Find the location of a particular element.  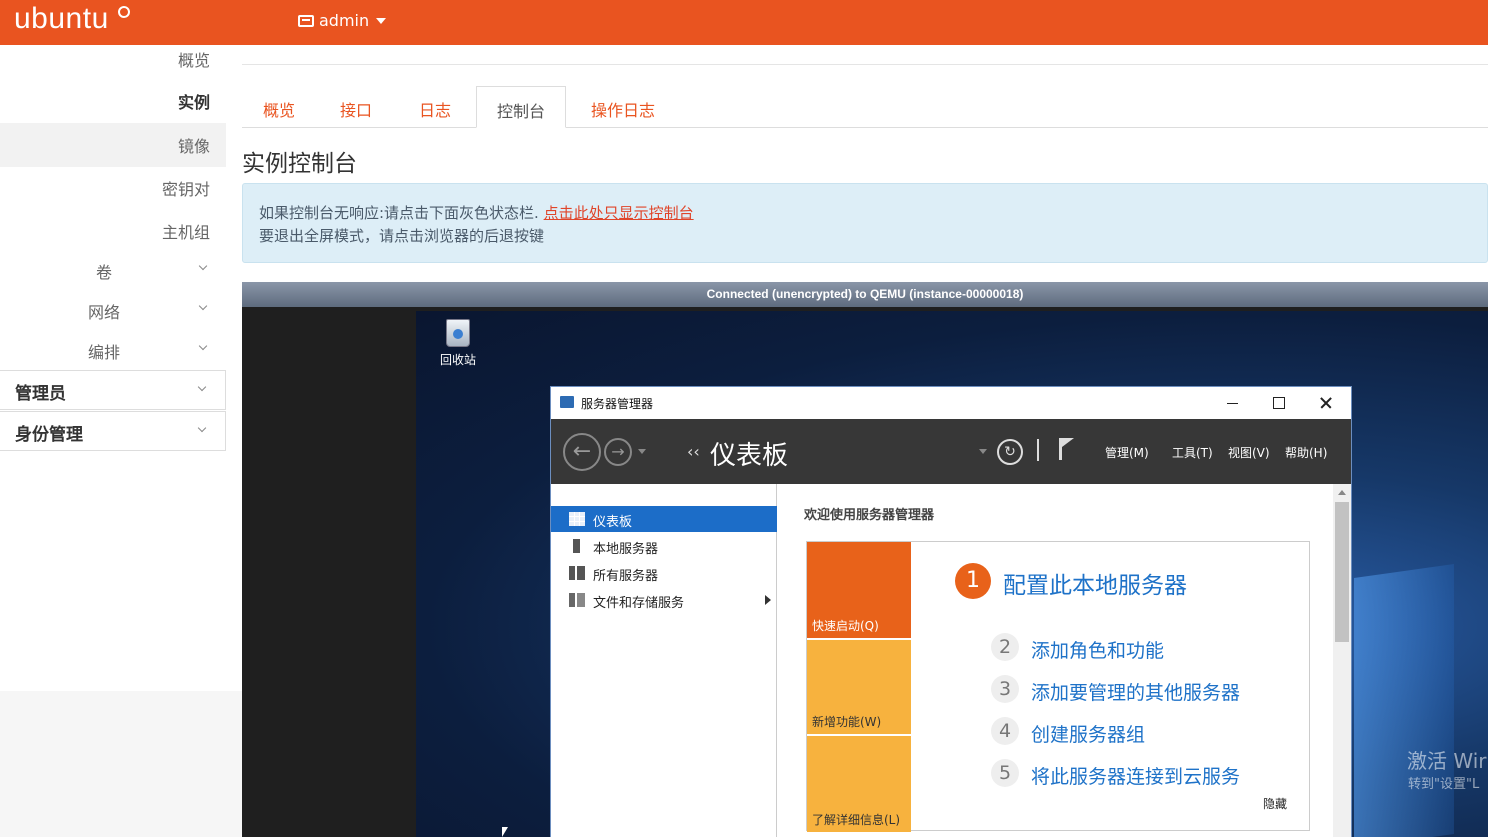

menu-help: 帮助(H) is located at coordinates (1306, 452).